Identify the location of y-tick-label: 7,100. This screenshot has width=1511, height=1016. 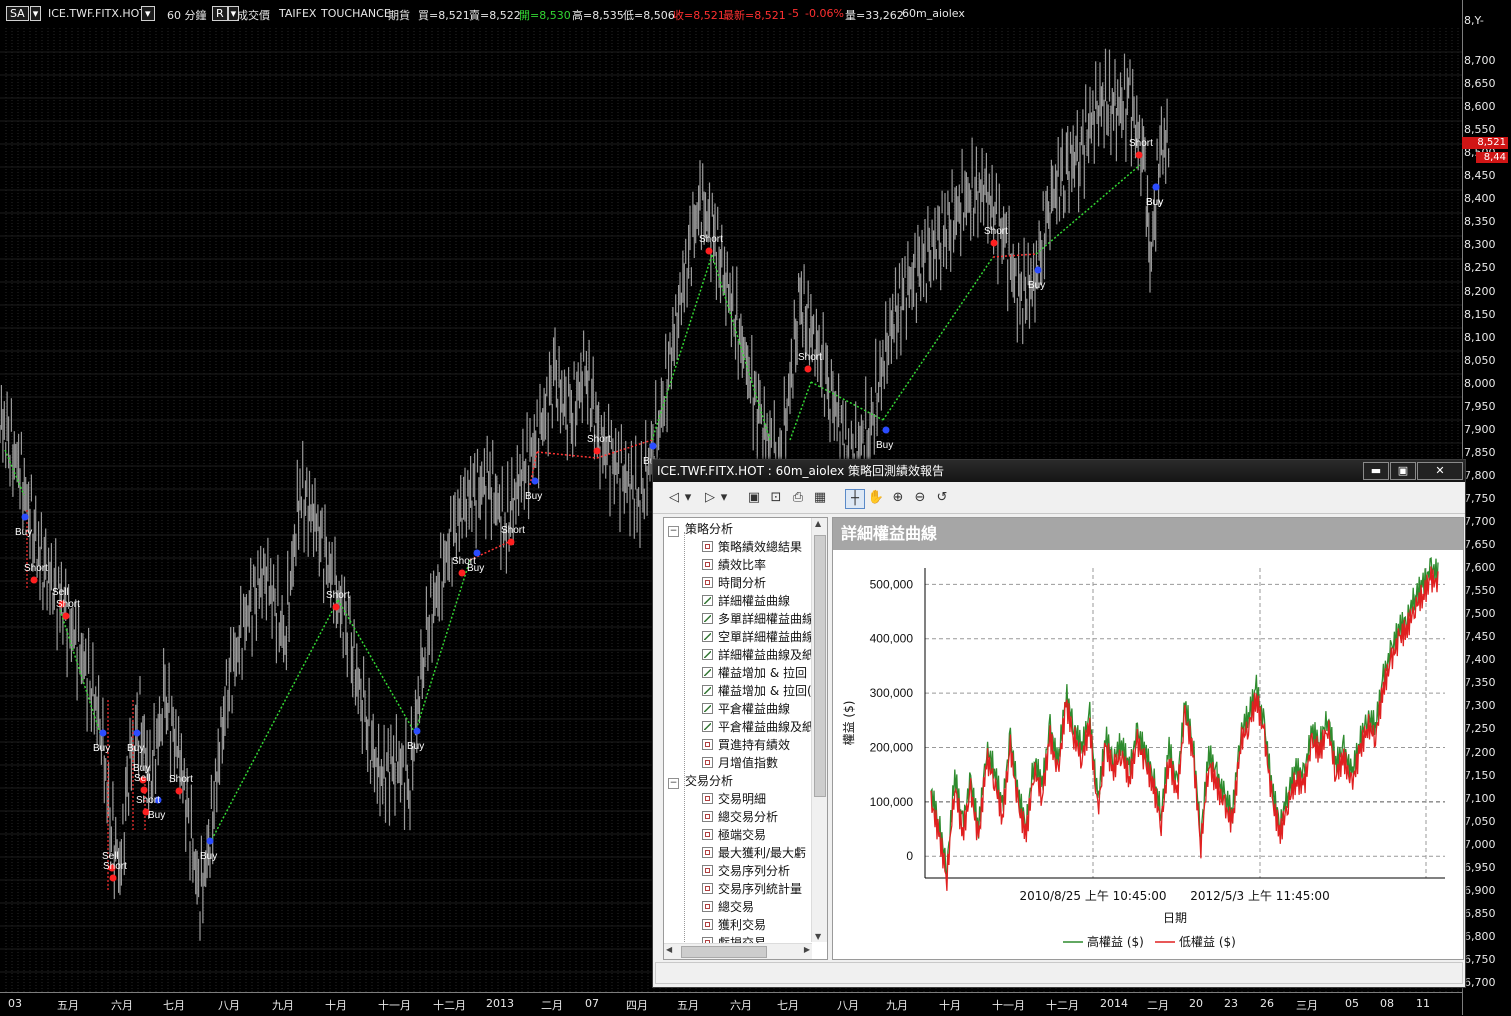
(1480, 798).